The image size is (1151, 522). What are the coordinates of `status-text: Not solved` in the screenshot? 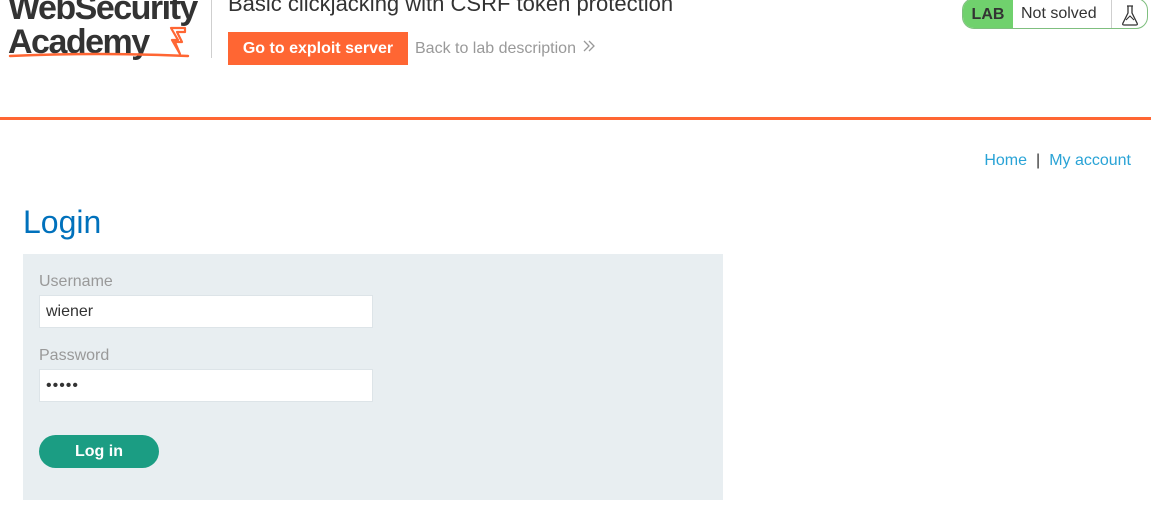 It's located at (1059, 13).